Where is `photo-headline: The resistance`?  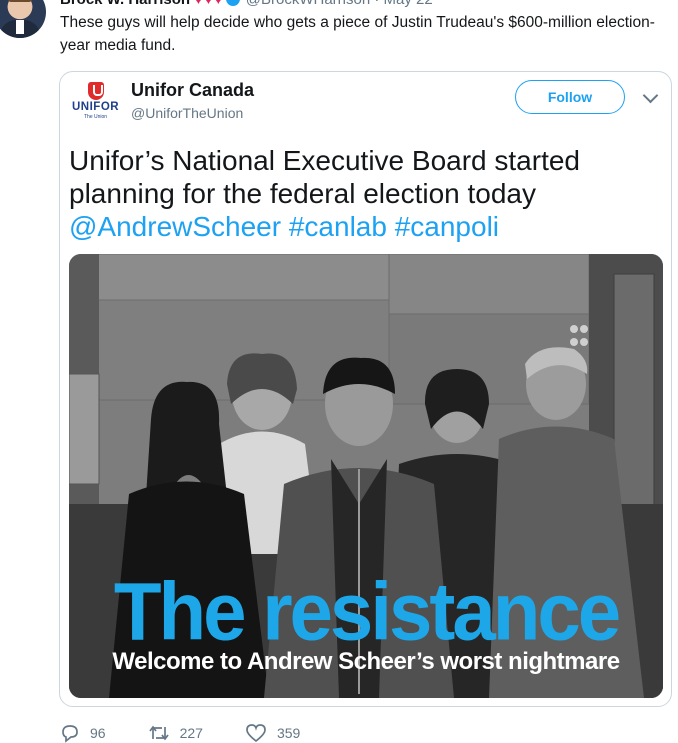
photo-headline: The resistance is located at coordinates (367, 611).